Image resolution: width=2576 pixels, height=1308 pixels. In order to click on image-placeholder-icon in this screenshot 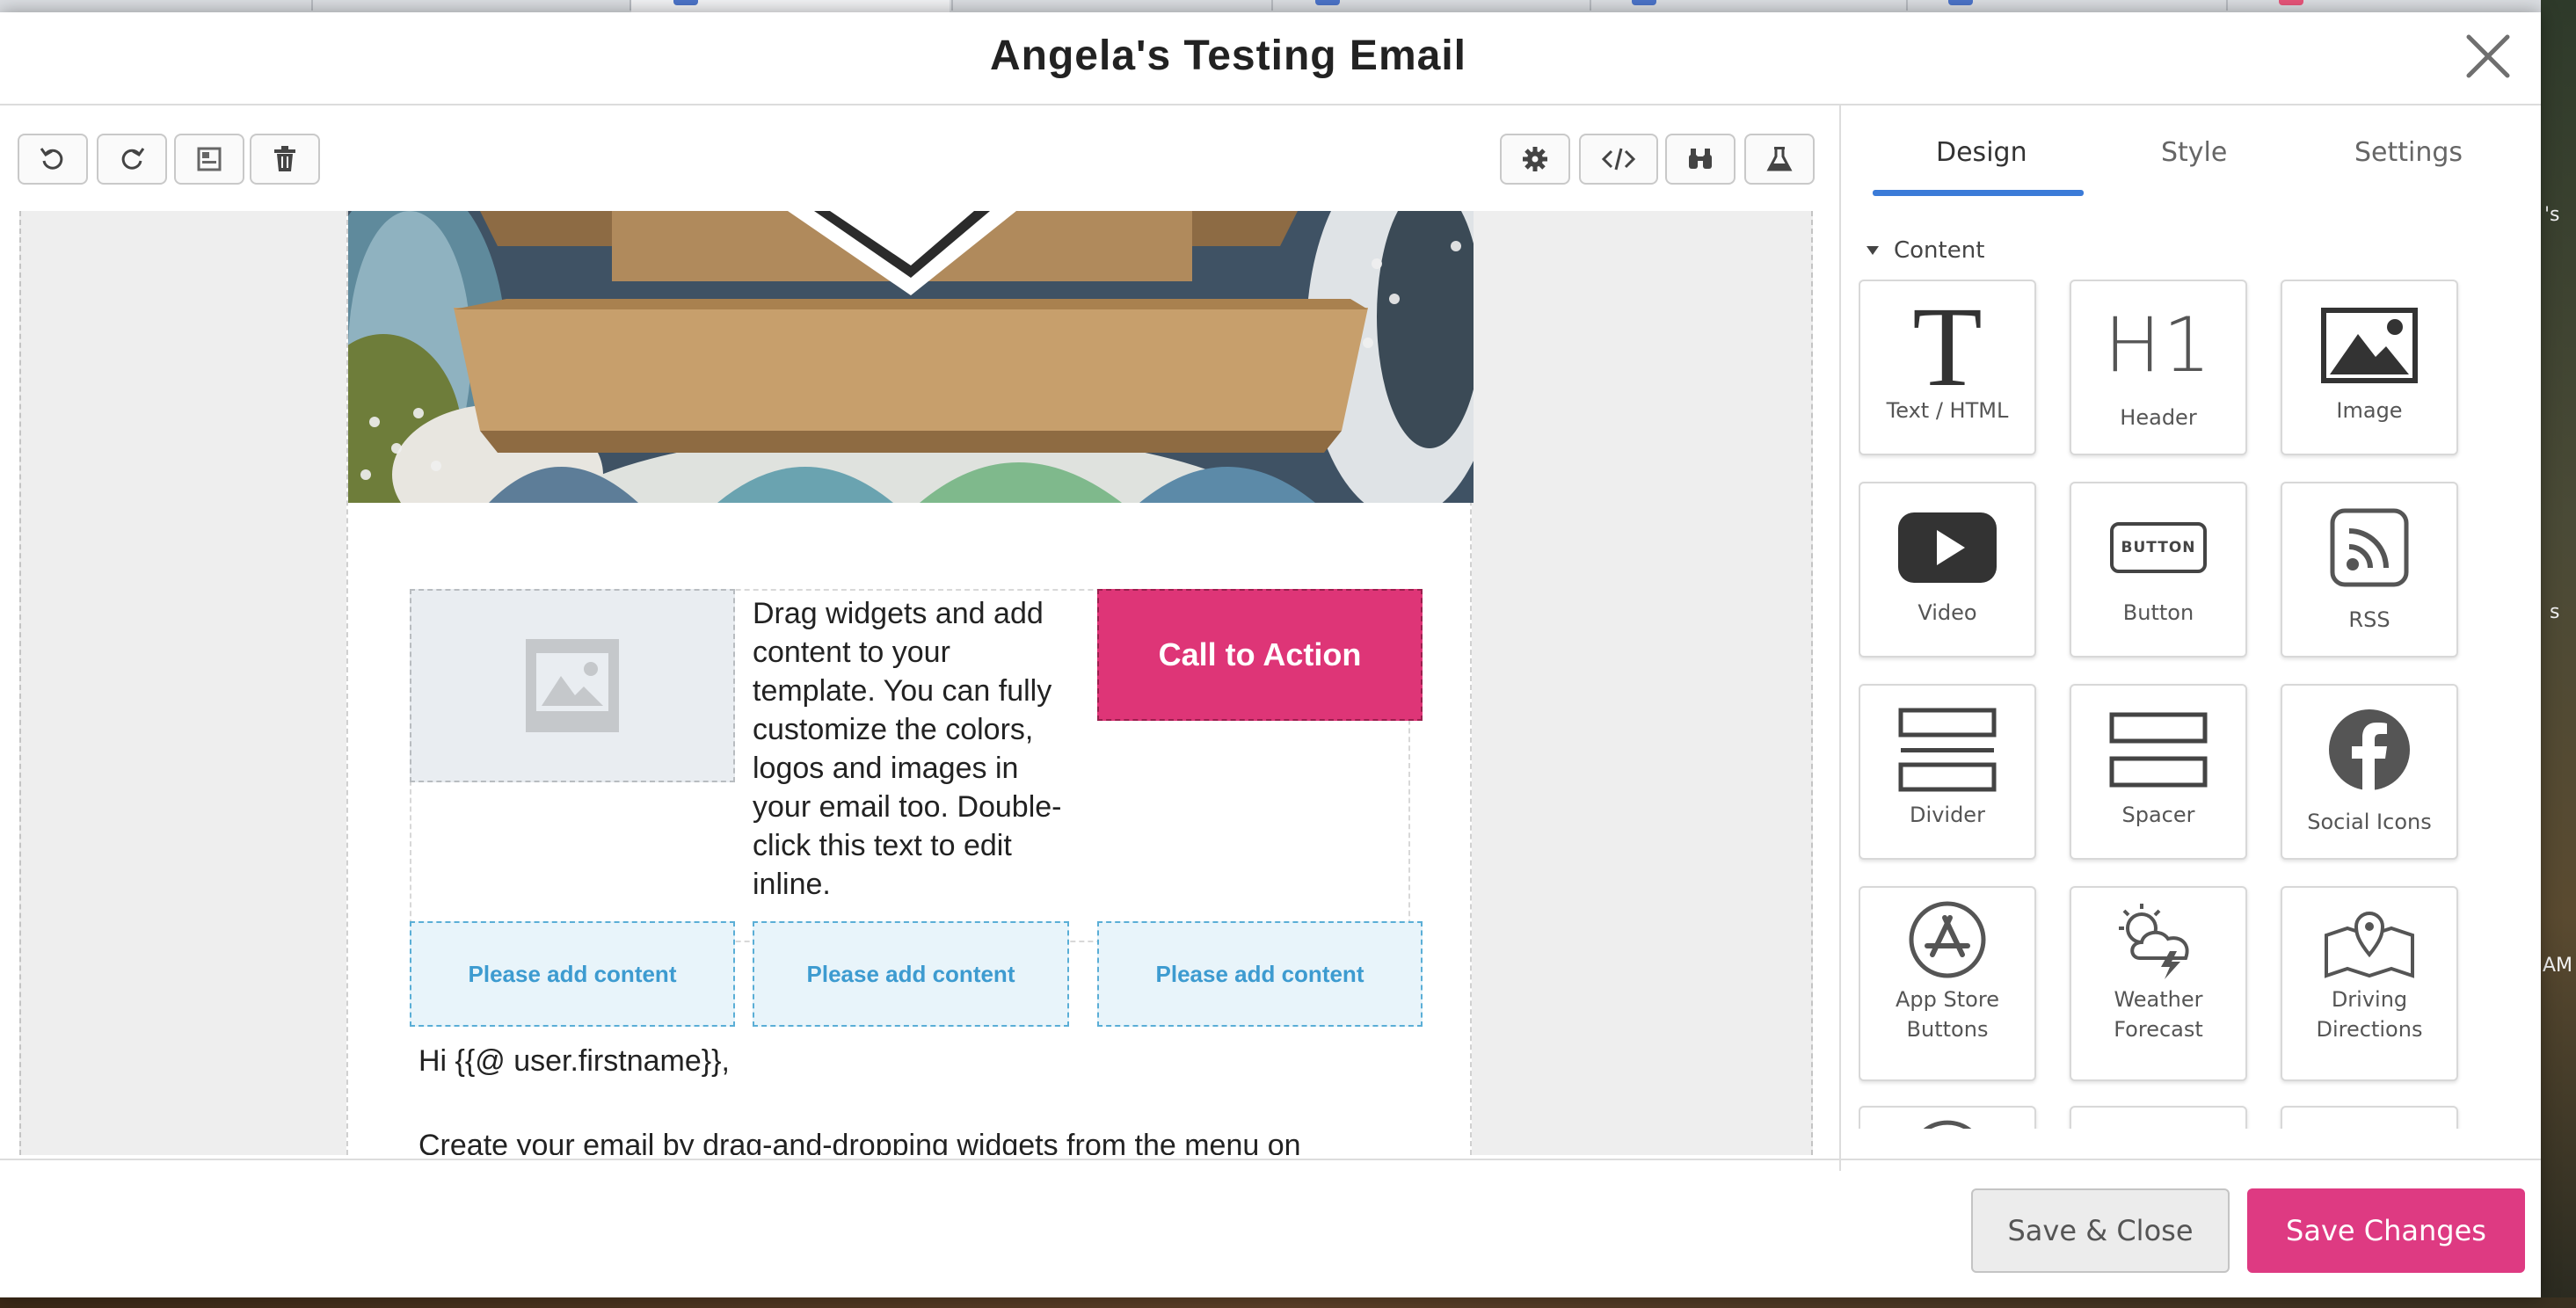, I will do `click(572, 685)`.